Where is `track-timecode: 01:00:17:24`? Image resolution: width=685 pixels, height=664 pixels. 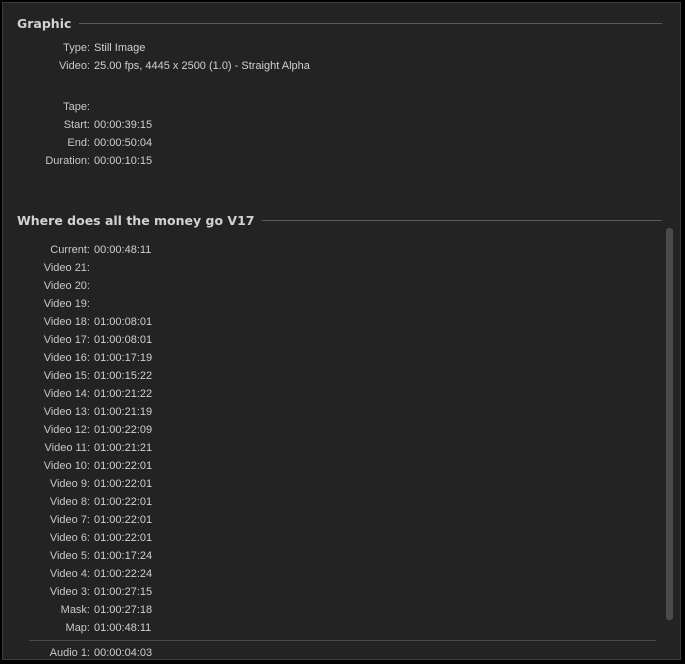 track-timecode: 01:00:17:24 is located at coordinates (123, 556).